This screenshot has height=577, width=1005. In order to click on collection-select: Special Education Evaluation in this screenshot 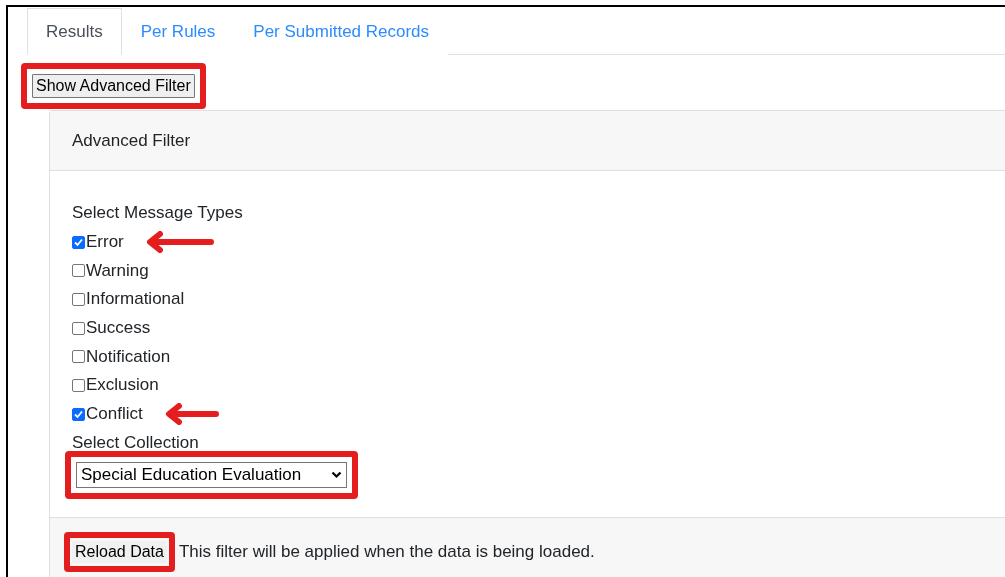, I will do `click(212, 475)`.